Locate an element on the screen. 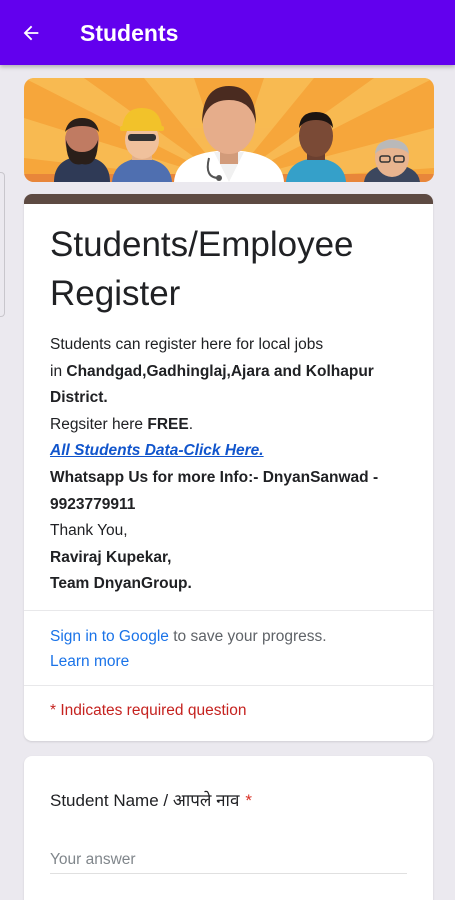 This screenshot has width=455, height=900. learn-more-link: Learn more is located at coordinates (89, 661).